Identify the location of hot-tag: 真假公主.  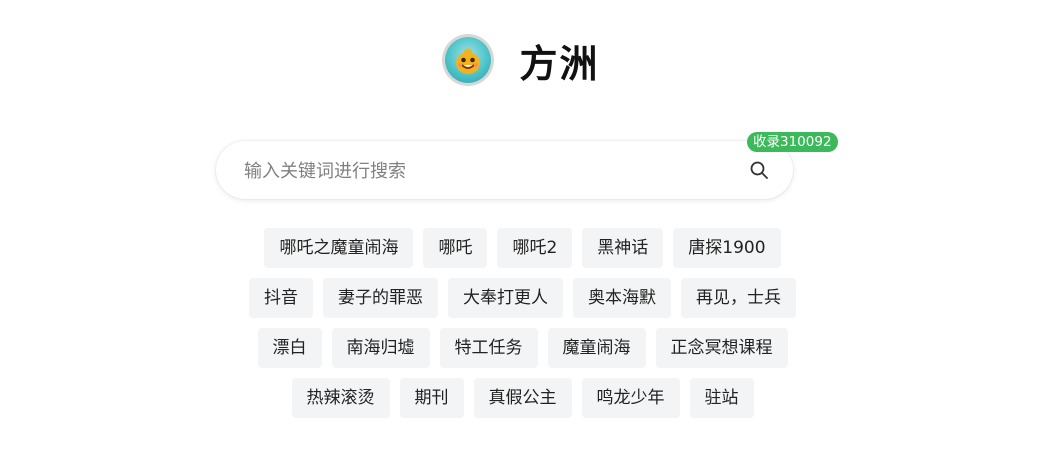
(522, 398).